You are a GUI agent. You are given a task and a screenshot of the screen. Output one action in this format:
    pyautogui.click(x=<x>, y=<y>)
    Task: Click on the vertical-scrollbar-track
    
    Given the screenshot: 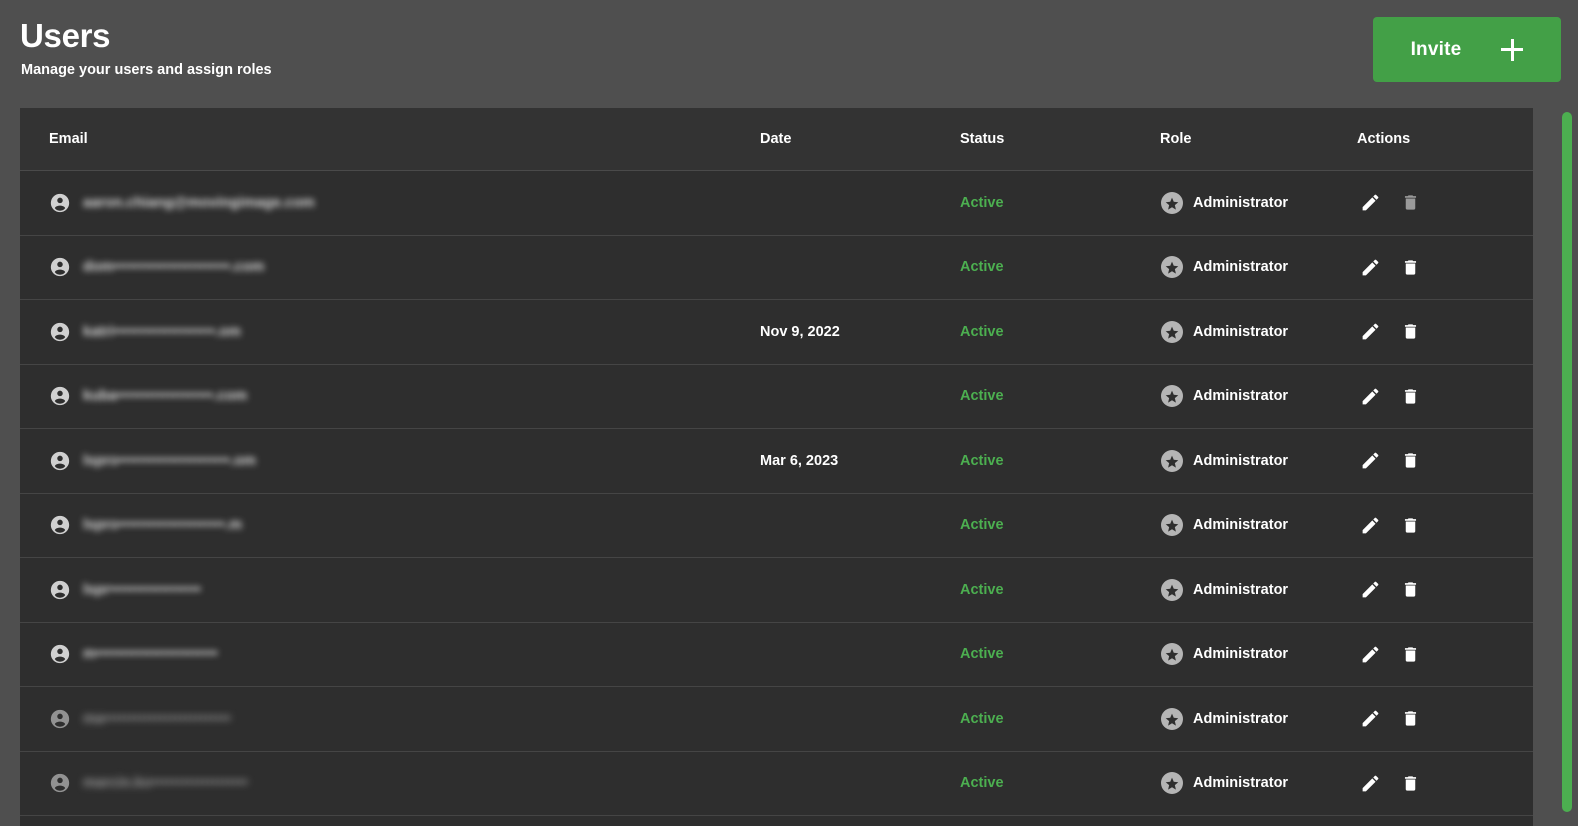 What is the action you would take?
    pyautogui.click(x=1567, y=467)
    